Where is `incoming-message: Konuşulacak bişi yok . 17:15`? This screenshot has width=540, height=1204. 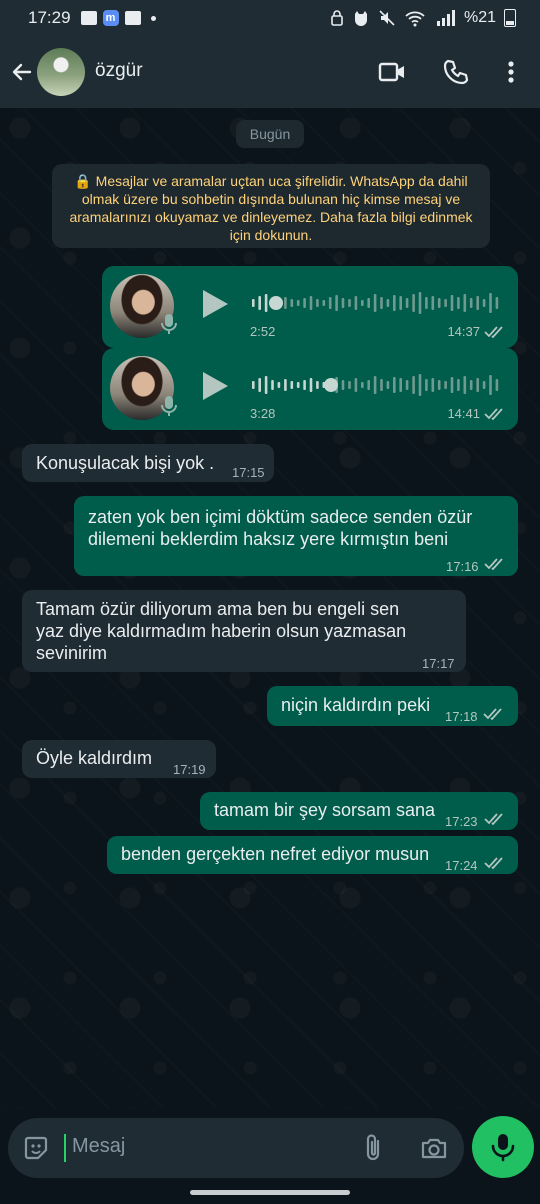 incoming-message: Konuşulacak bişi yok . 17:15 is located at coordinates (148, 463).